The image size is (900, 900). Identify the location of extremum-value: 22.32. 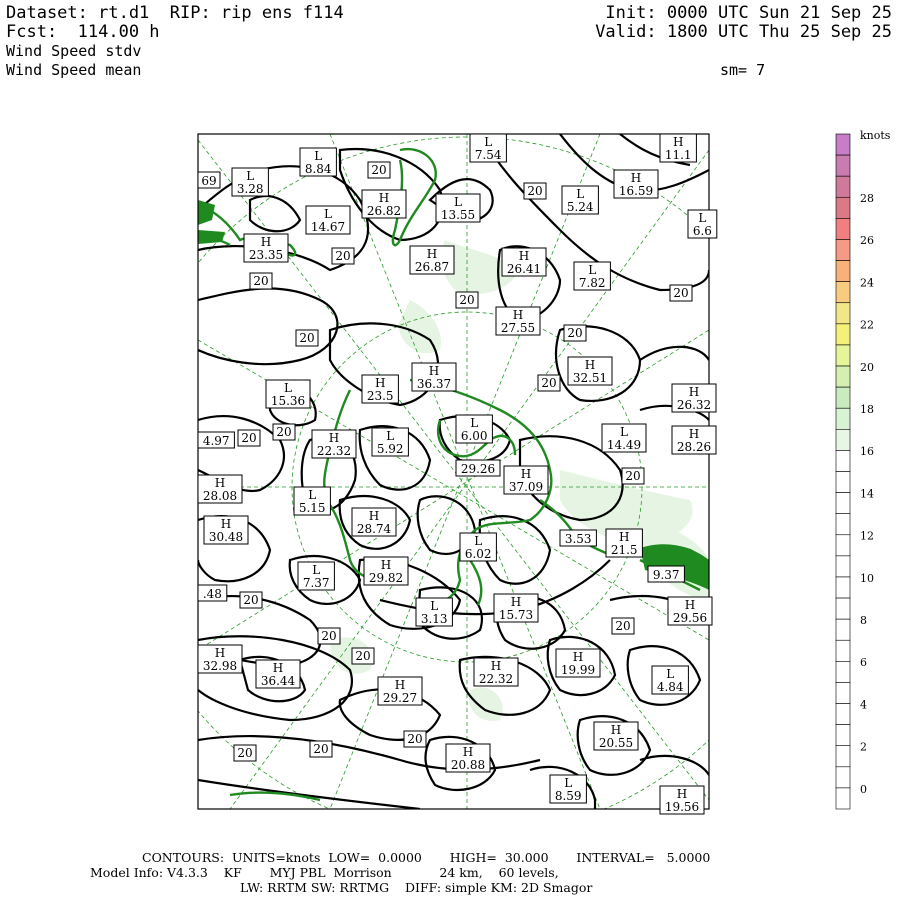
(334, 451).